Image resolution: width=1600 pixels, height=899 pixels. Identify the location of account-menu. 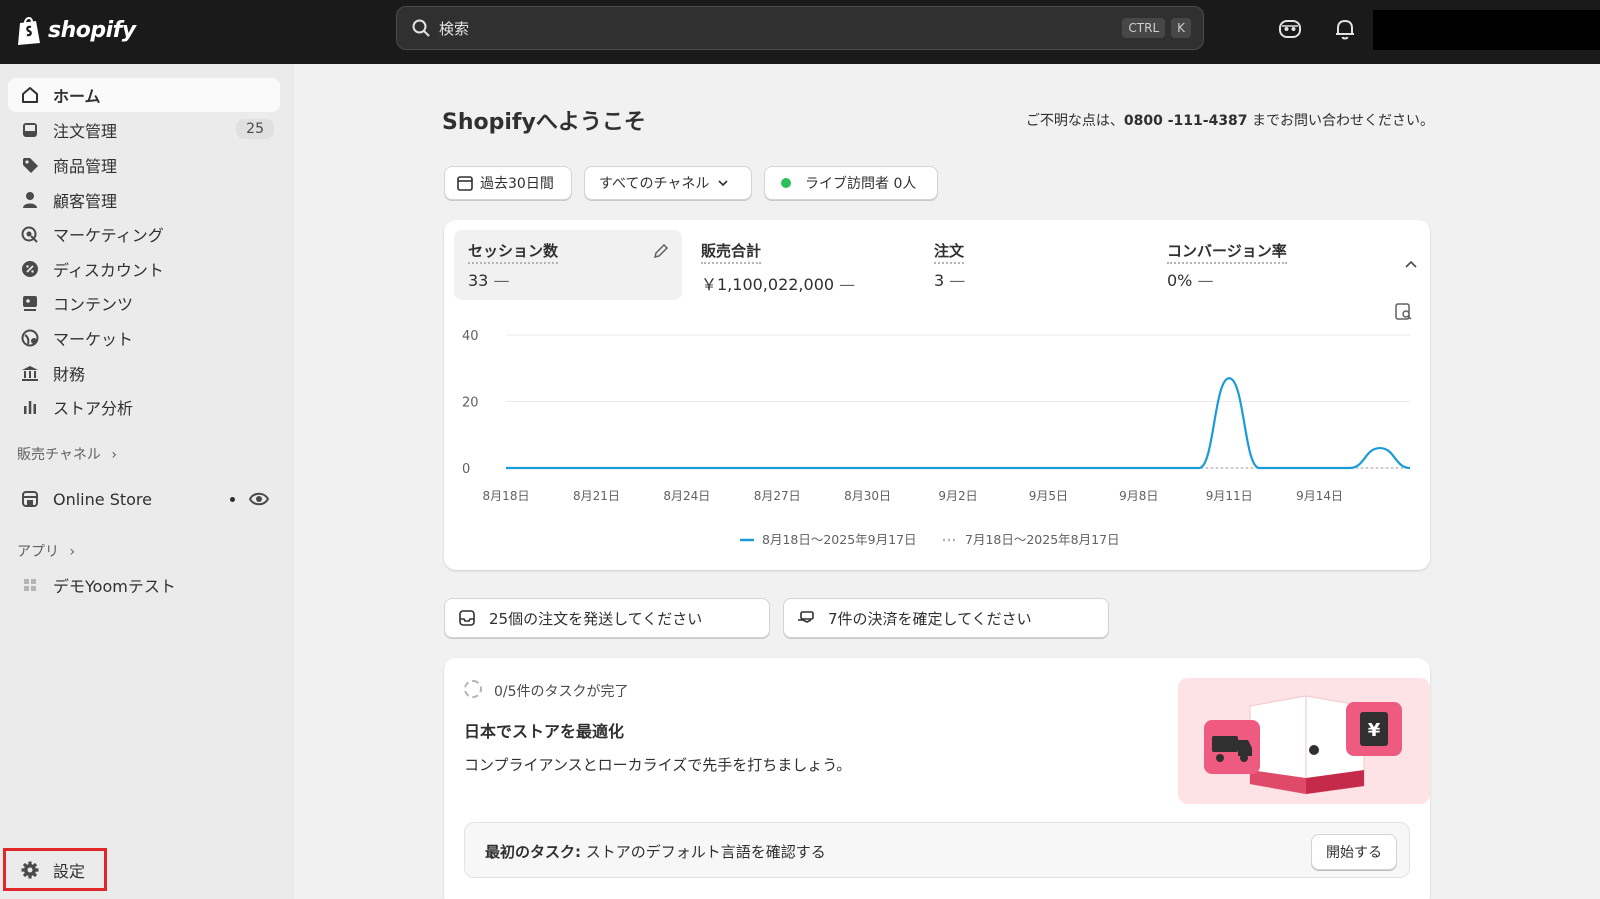
(1486, 30).